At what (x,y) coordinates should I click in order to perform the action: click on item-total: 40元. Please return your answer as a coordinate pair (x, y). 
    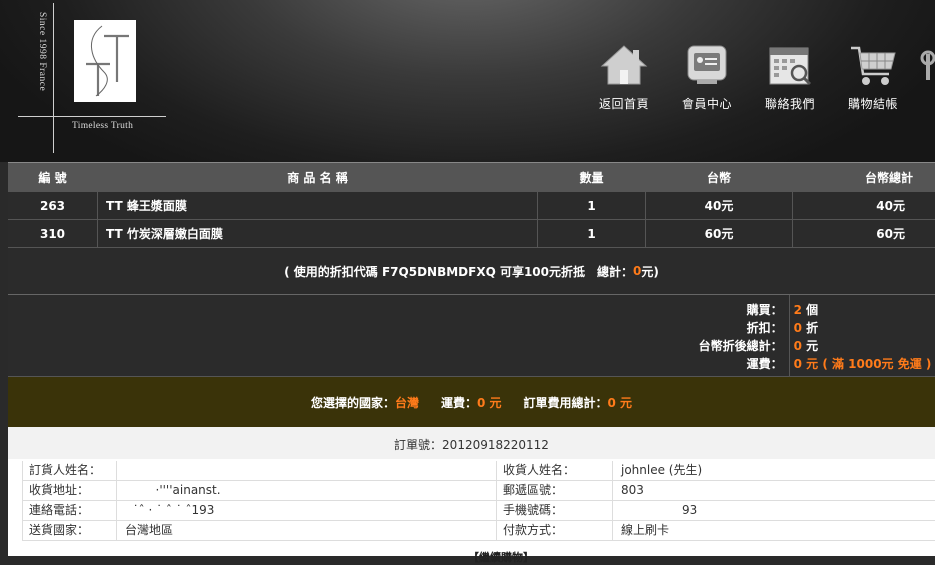
    Looking at the image, I should click on (890, 206).